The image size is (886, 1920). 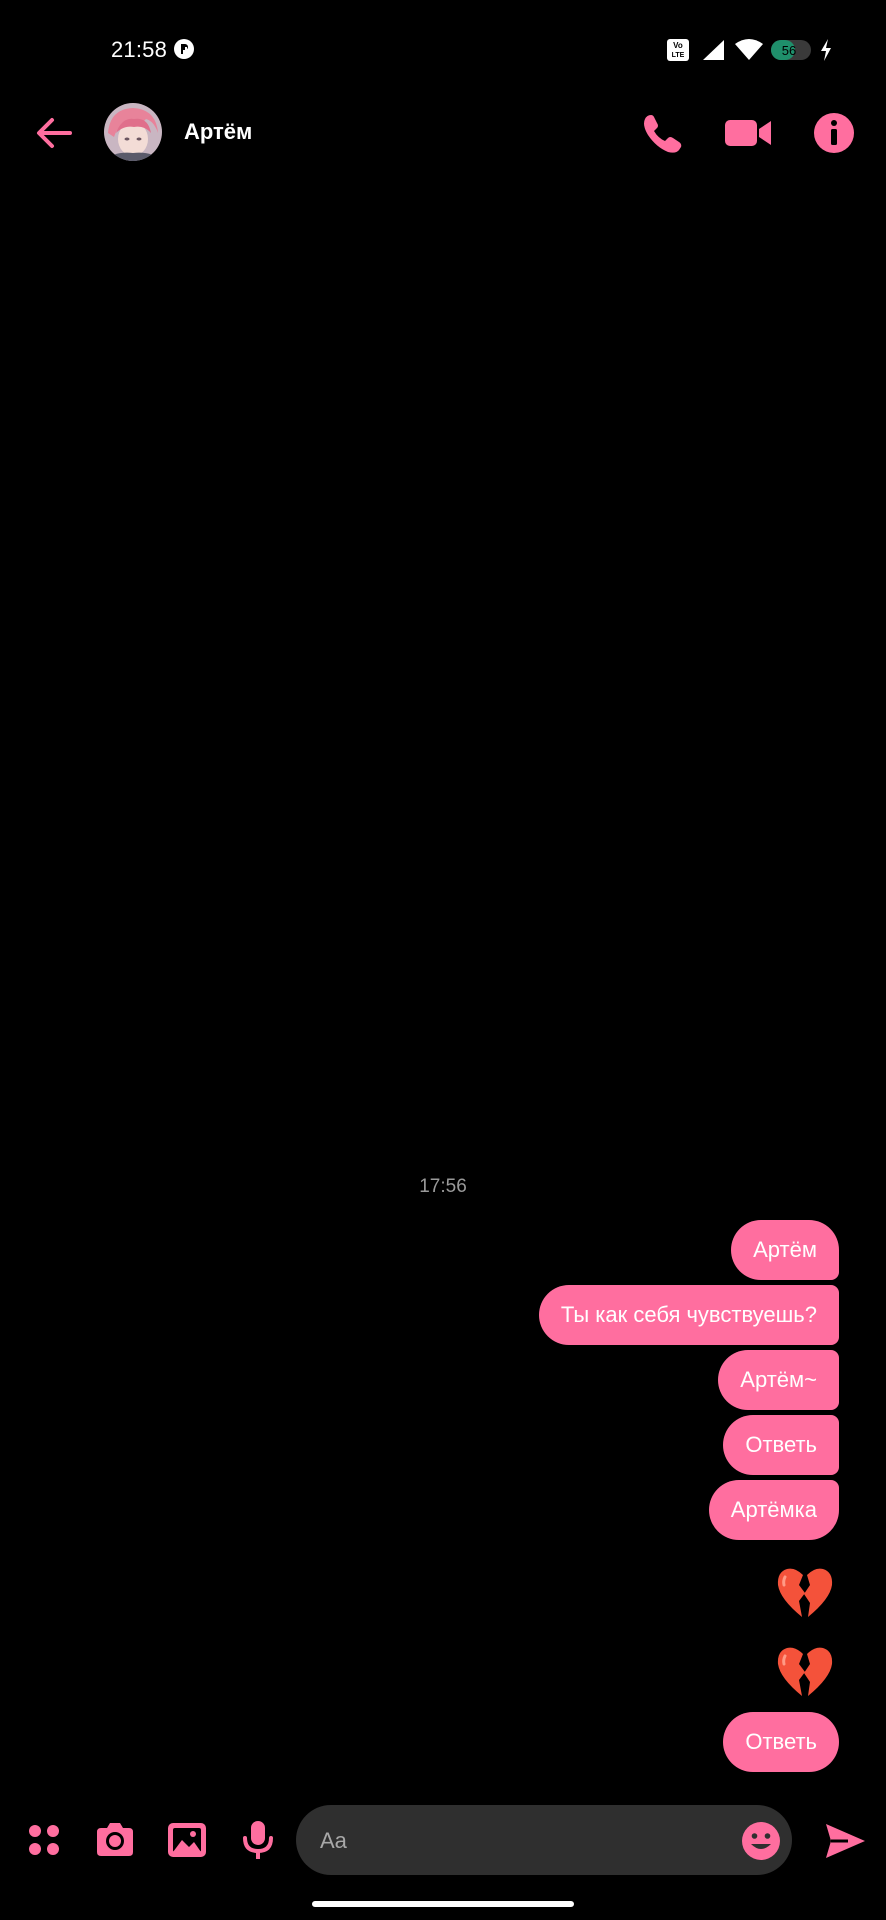 I want to click on info-icon, so click(x=834, y=133).